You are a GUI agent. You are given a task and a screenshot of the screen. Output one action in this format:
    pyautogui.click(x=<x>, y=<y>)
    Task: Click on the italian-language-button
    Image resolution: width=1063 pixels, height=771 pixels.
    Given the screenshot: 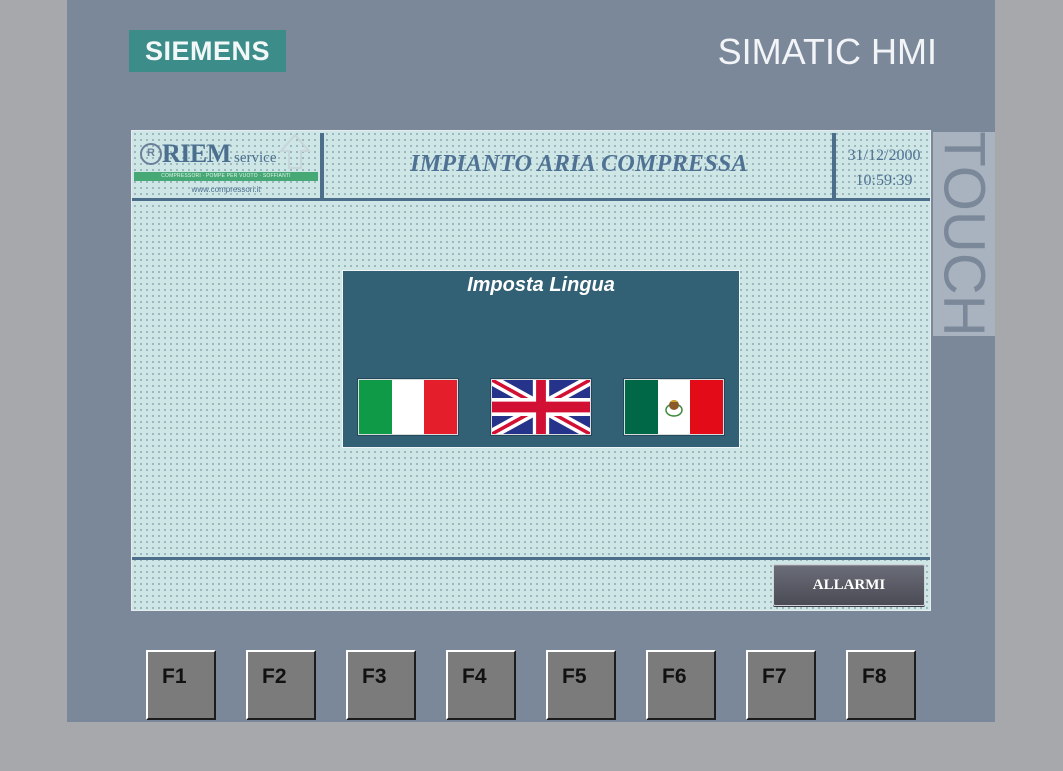 What is the action you would take?
    pyautogui.click(x=408, y=407)
    